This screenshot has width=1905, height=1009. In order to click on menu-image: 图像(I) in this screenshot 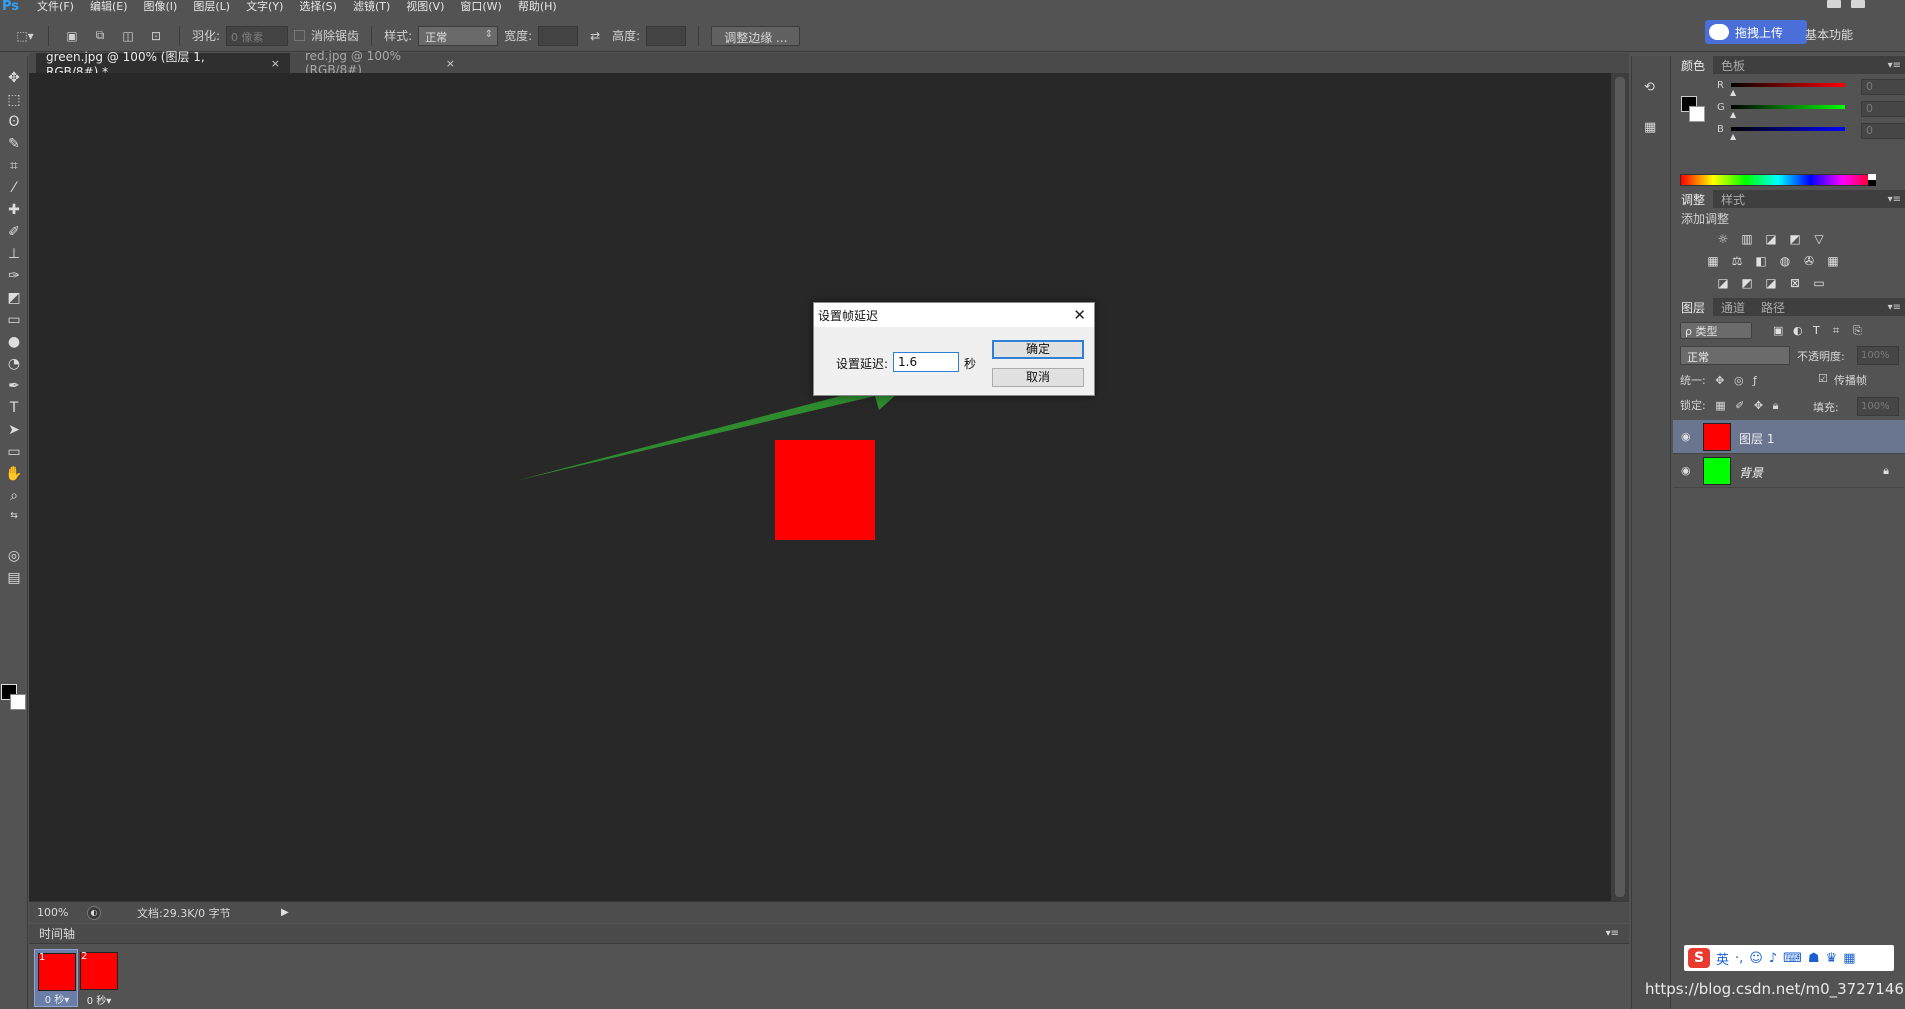, I will do `click(161, 6)`.